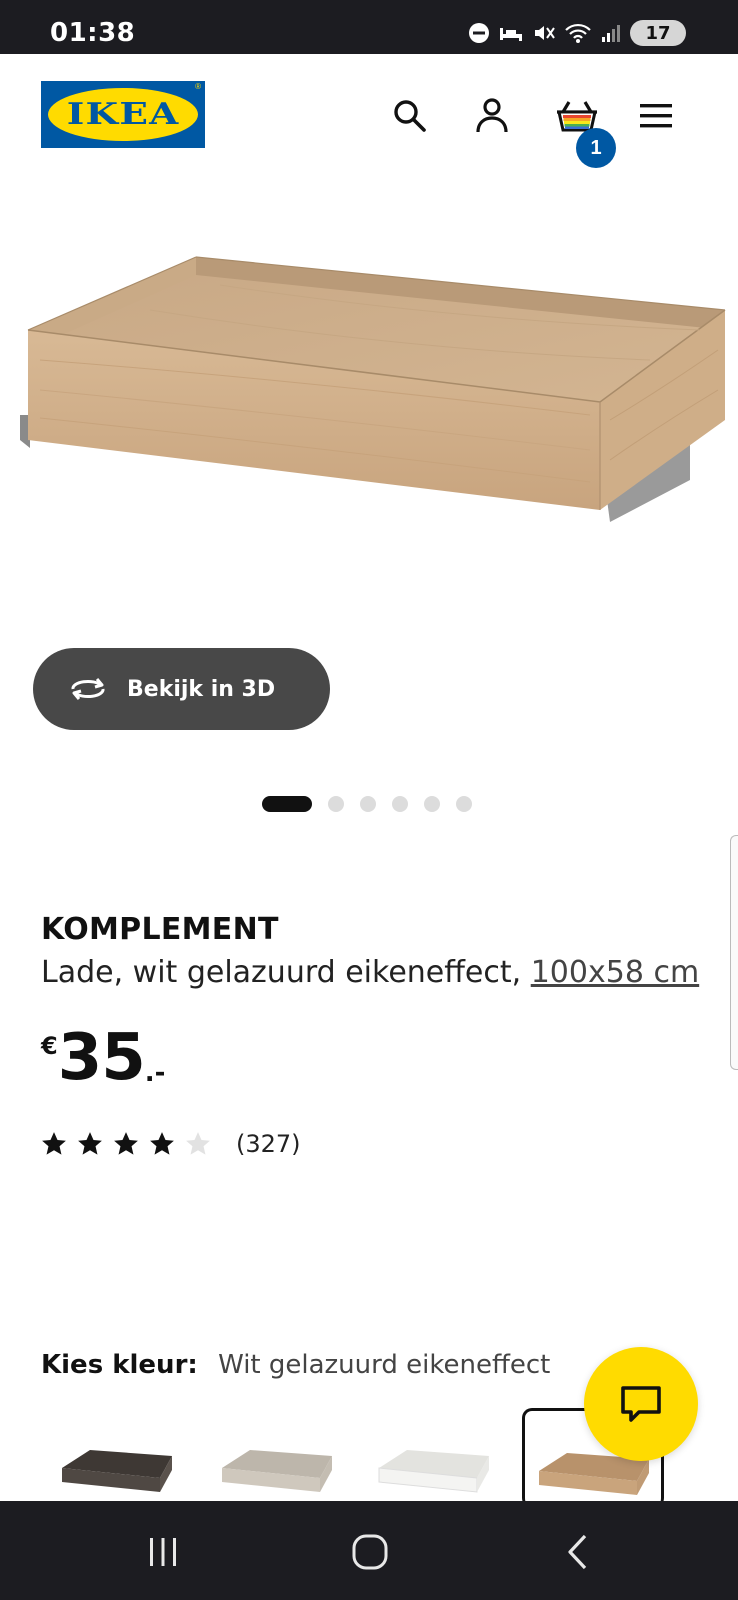 The width and height of the screenshot is (738, 1600). I want to click on color-option-white, so click(432, 1458).